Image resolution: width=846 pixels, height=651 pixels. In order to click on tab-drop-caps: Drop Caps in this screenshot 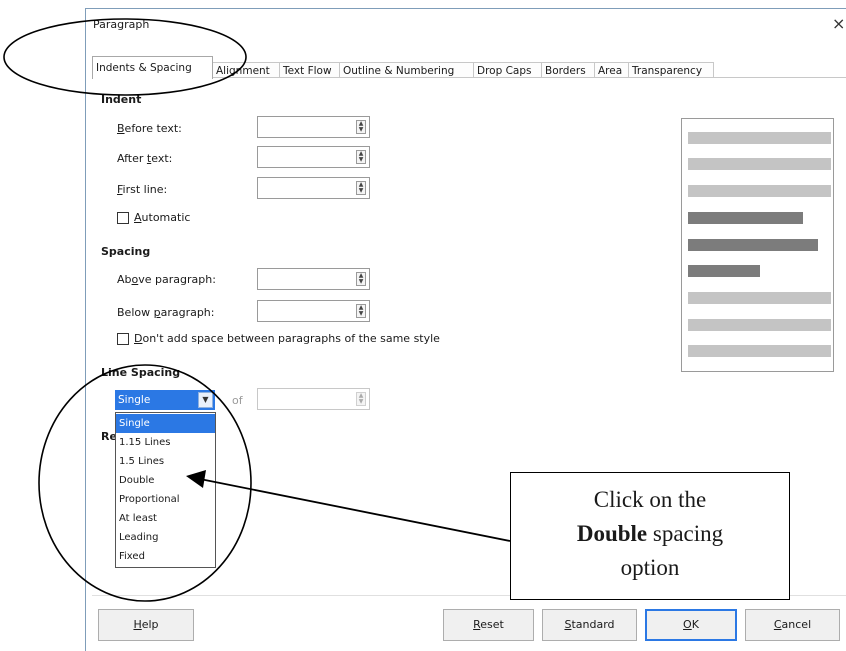, I will do `click(507, 70)`.